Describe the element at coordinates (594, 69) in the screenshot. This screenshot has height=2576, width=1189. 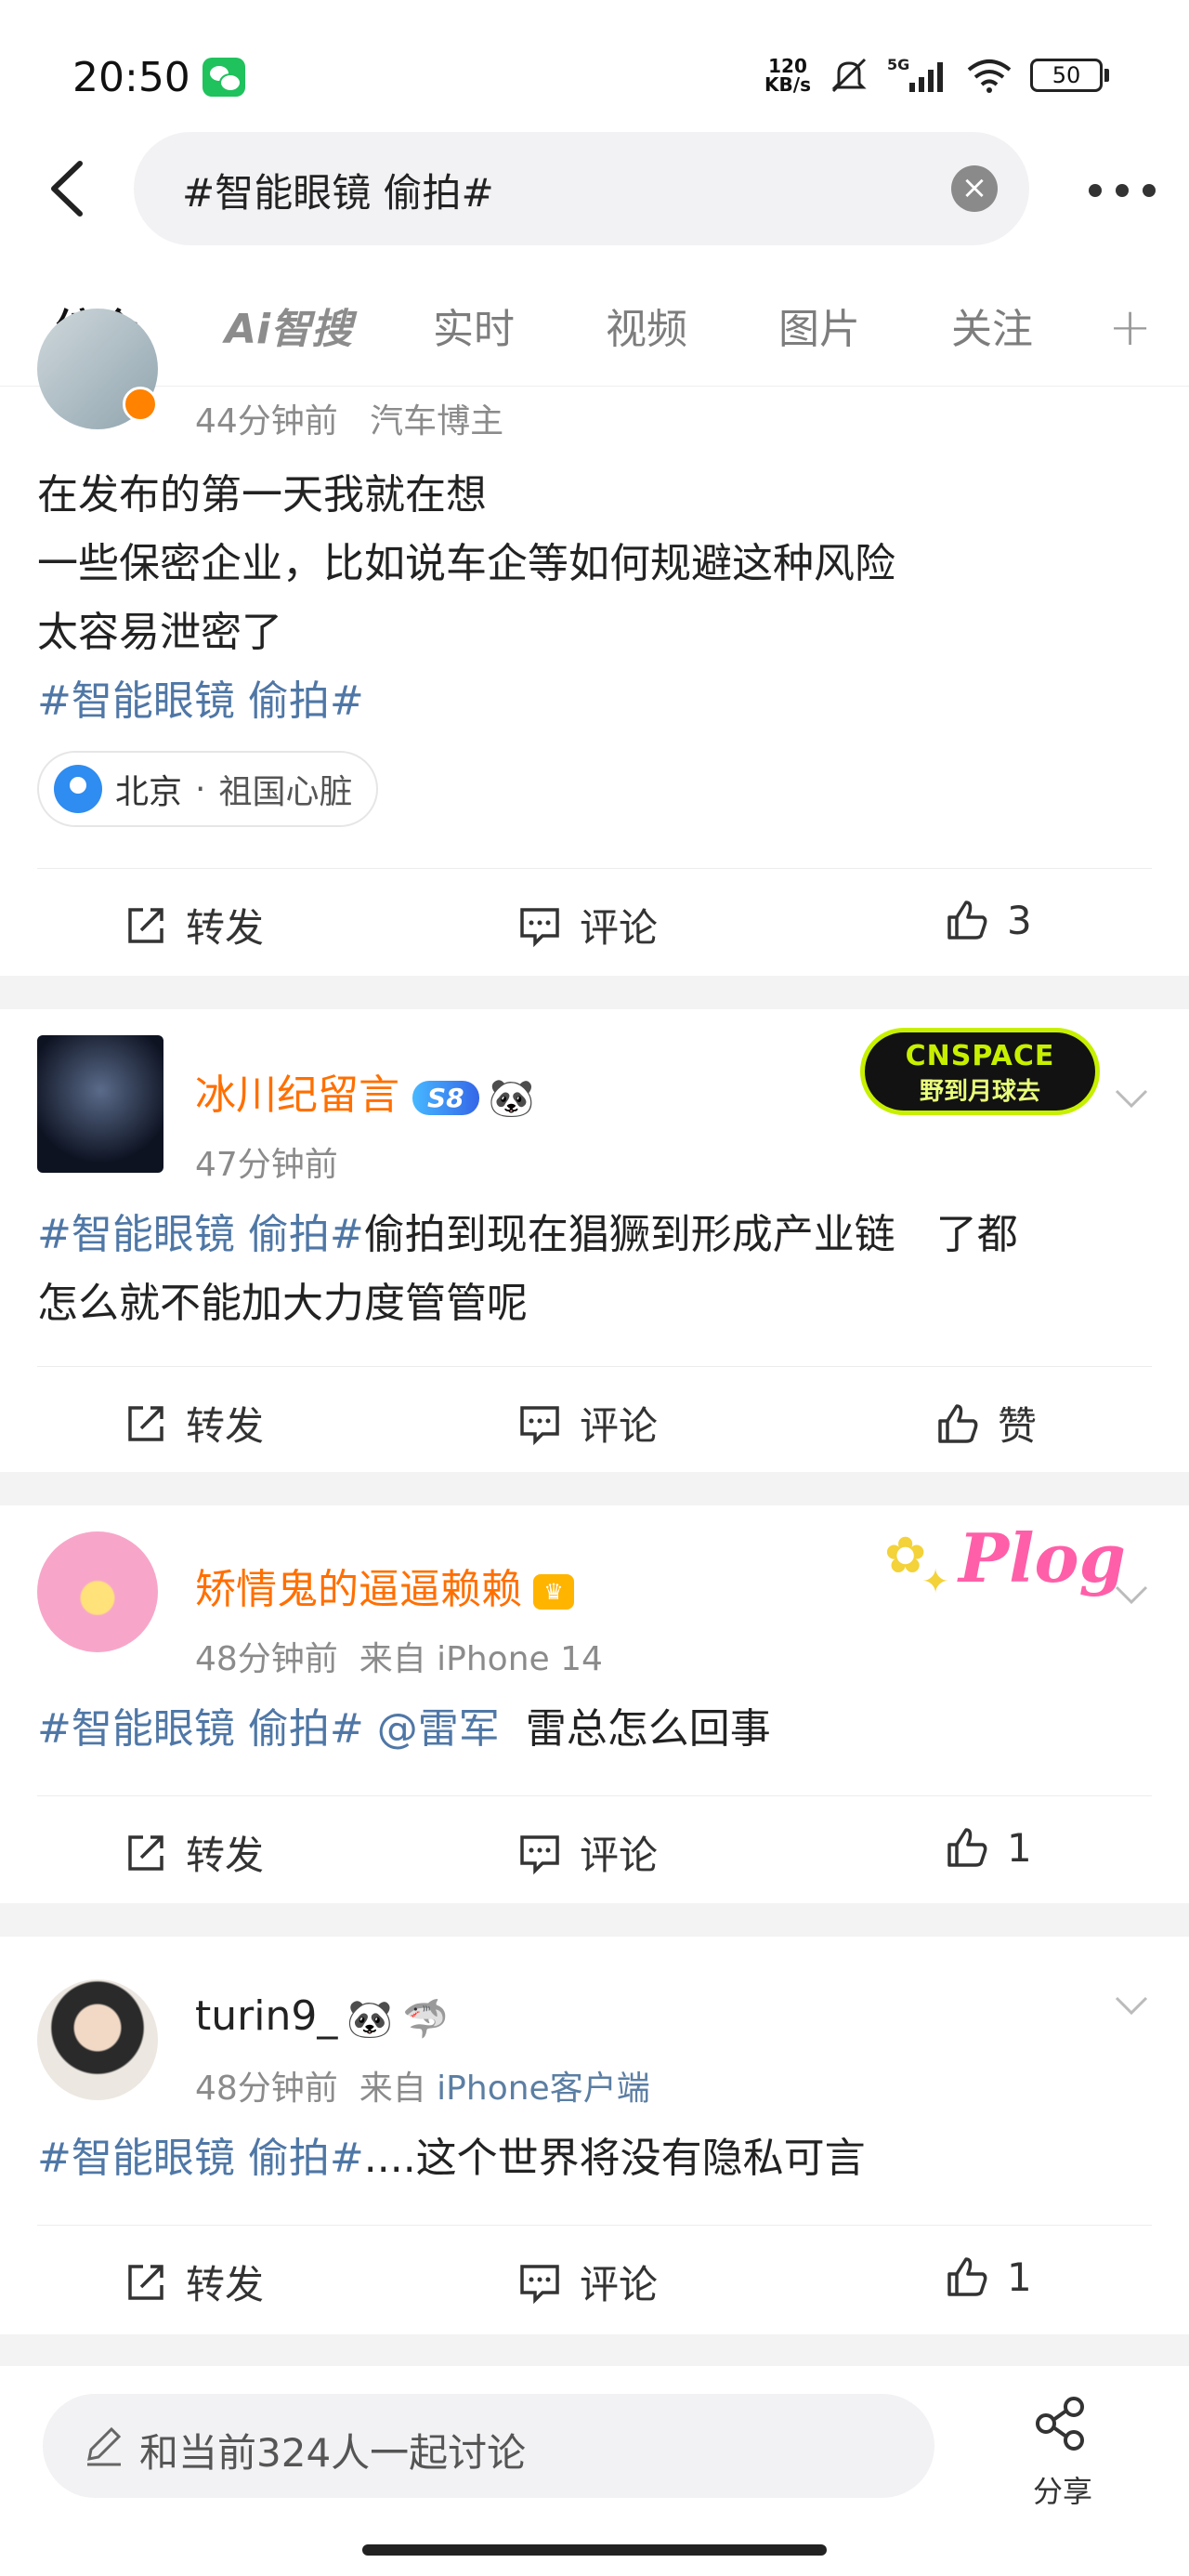
I see `status-bar: 20:50 120 KB/s 5G 50` at that location.